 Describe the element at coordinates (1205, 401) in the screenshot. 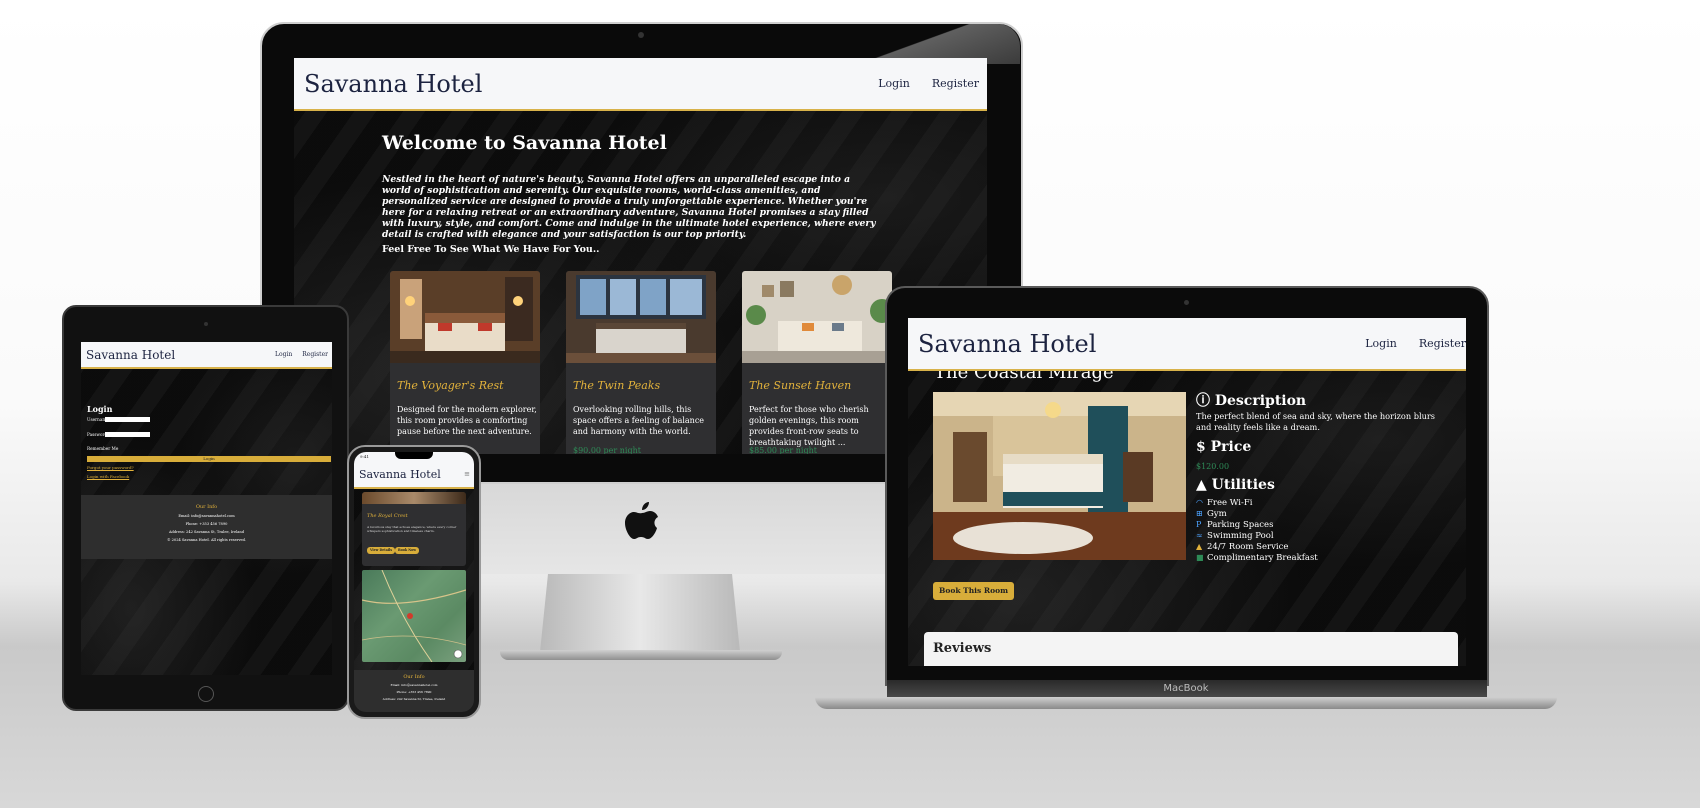

I see `info-icon: ⓘ` at that location.